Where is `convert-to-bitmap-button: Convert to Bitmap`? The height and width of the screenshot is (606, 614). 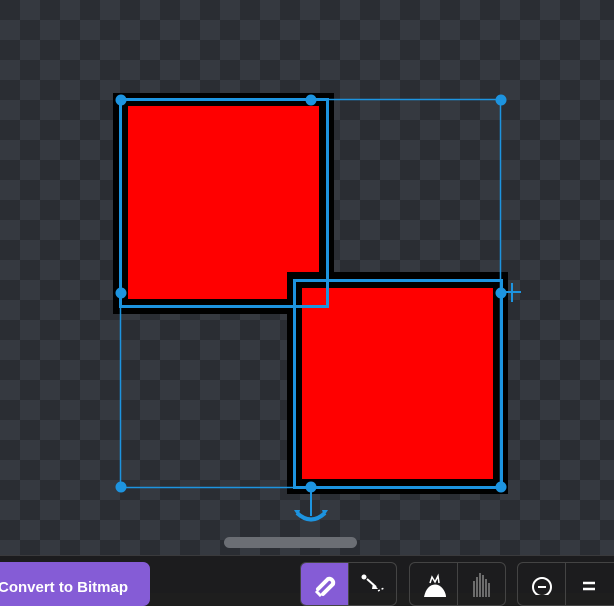
convert-to-bitmap-button: Convert to Bitmap is located at coordinates (75, 584).